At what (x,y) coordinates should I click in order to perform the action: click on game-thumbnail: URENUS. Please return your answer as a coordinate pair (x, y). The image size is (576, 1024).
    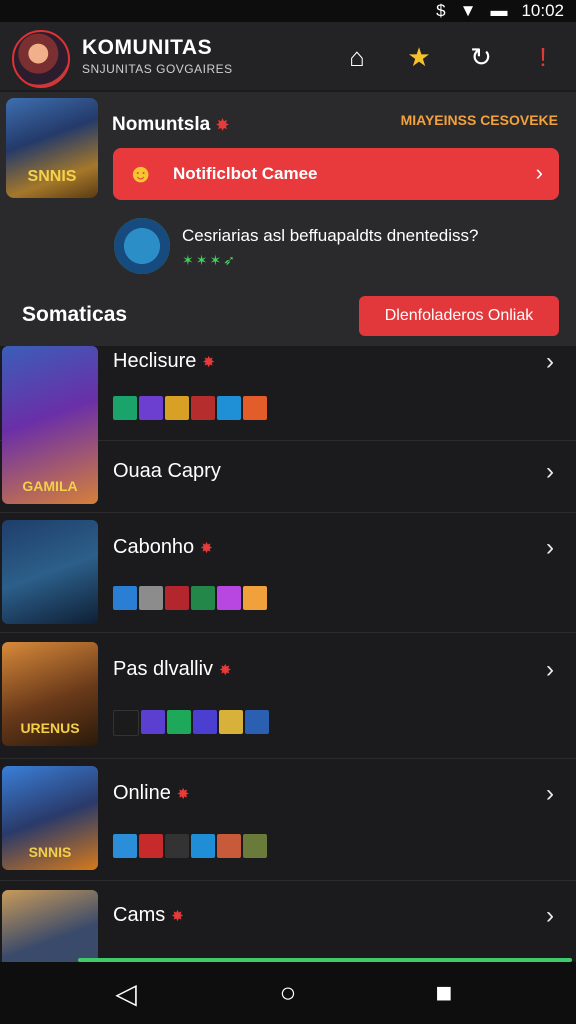
    Looking at the image, I should click on (50, 694).